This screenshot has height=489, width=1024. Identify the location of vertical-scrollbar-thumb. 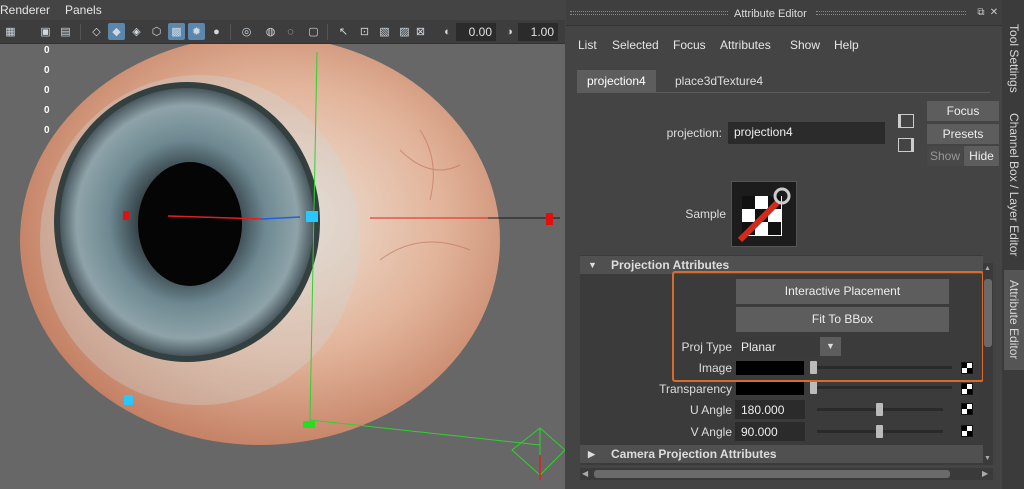
(988, 313).